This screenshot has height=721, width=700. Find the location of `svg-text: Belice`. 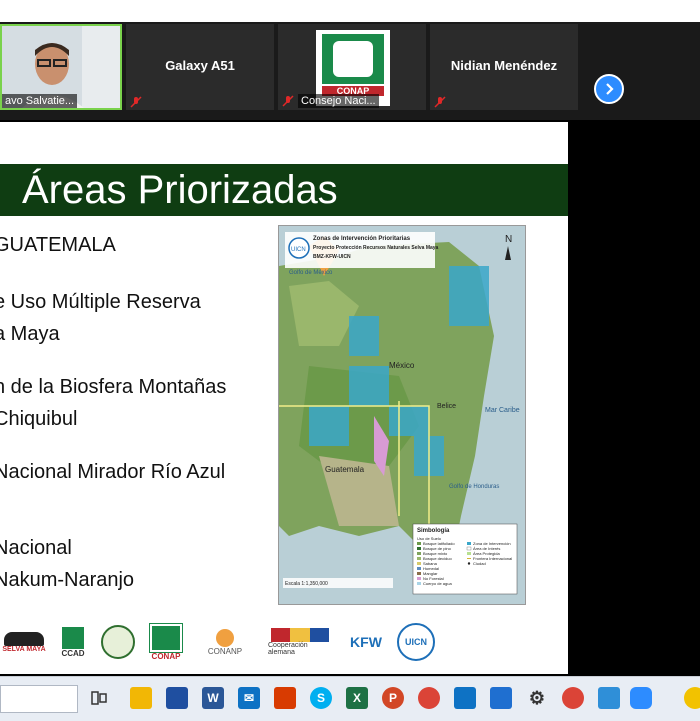

svg-text: Belice is located at coordinates (446, 406).